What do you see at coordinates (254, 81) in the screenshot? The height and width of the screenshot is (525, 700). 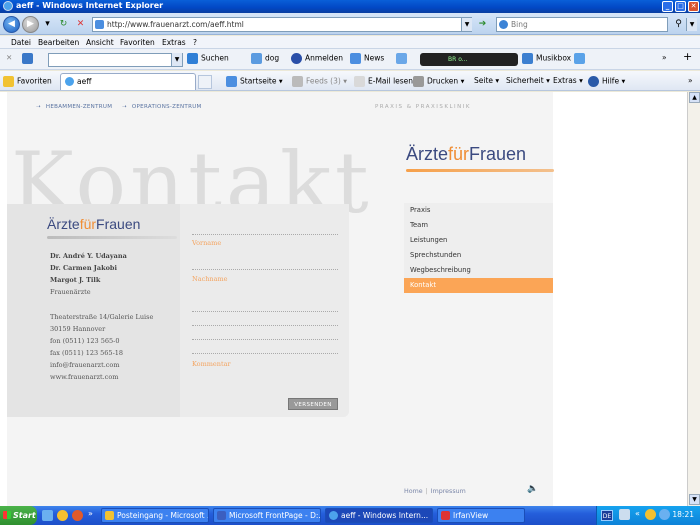 I see `startseite-button: Startseite ▾` at bounding box center [254, 81].